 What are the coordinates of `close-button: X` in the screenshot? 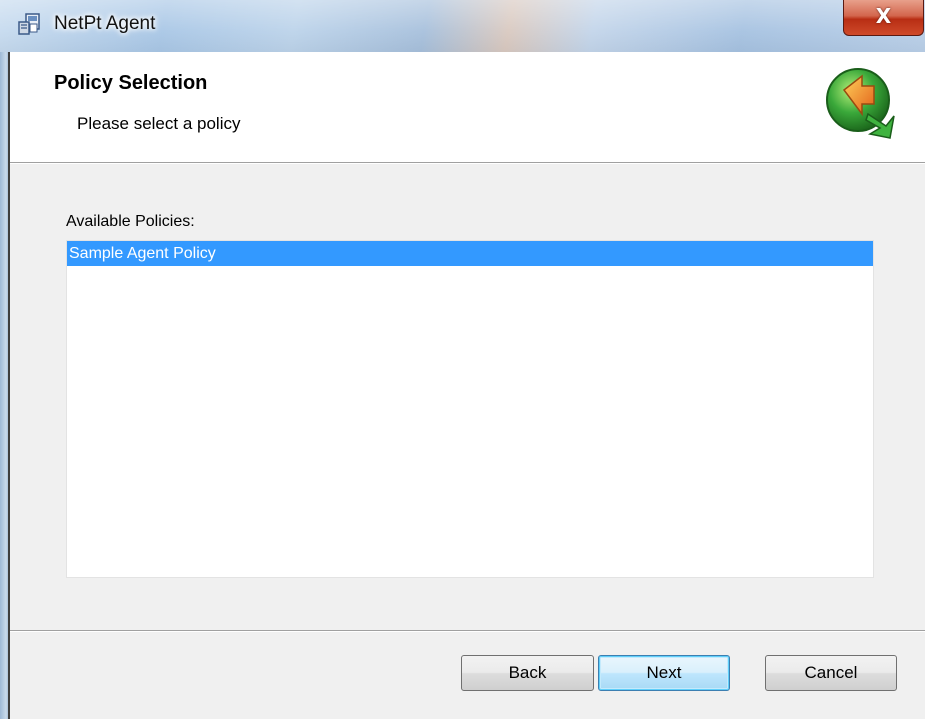 It's located at (883, 18).